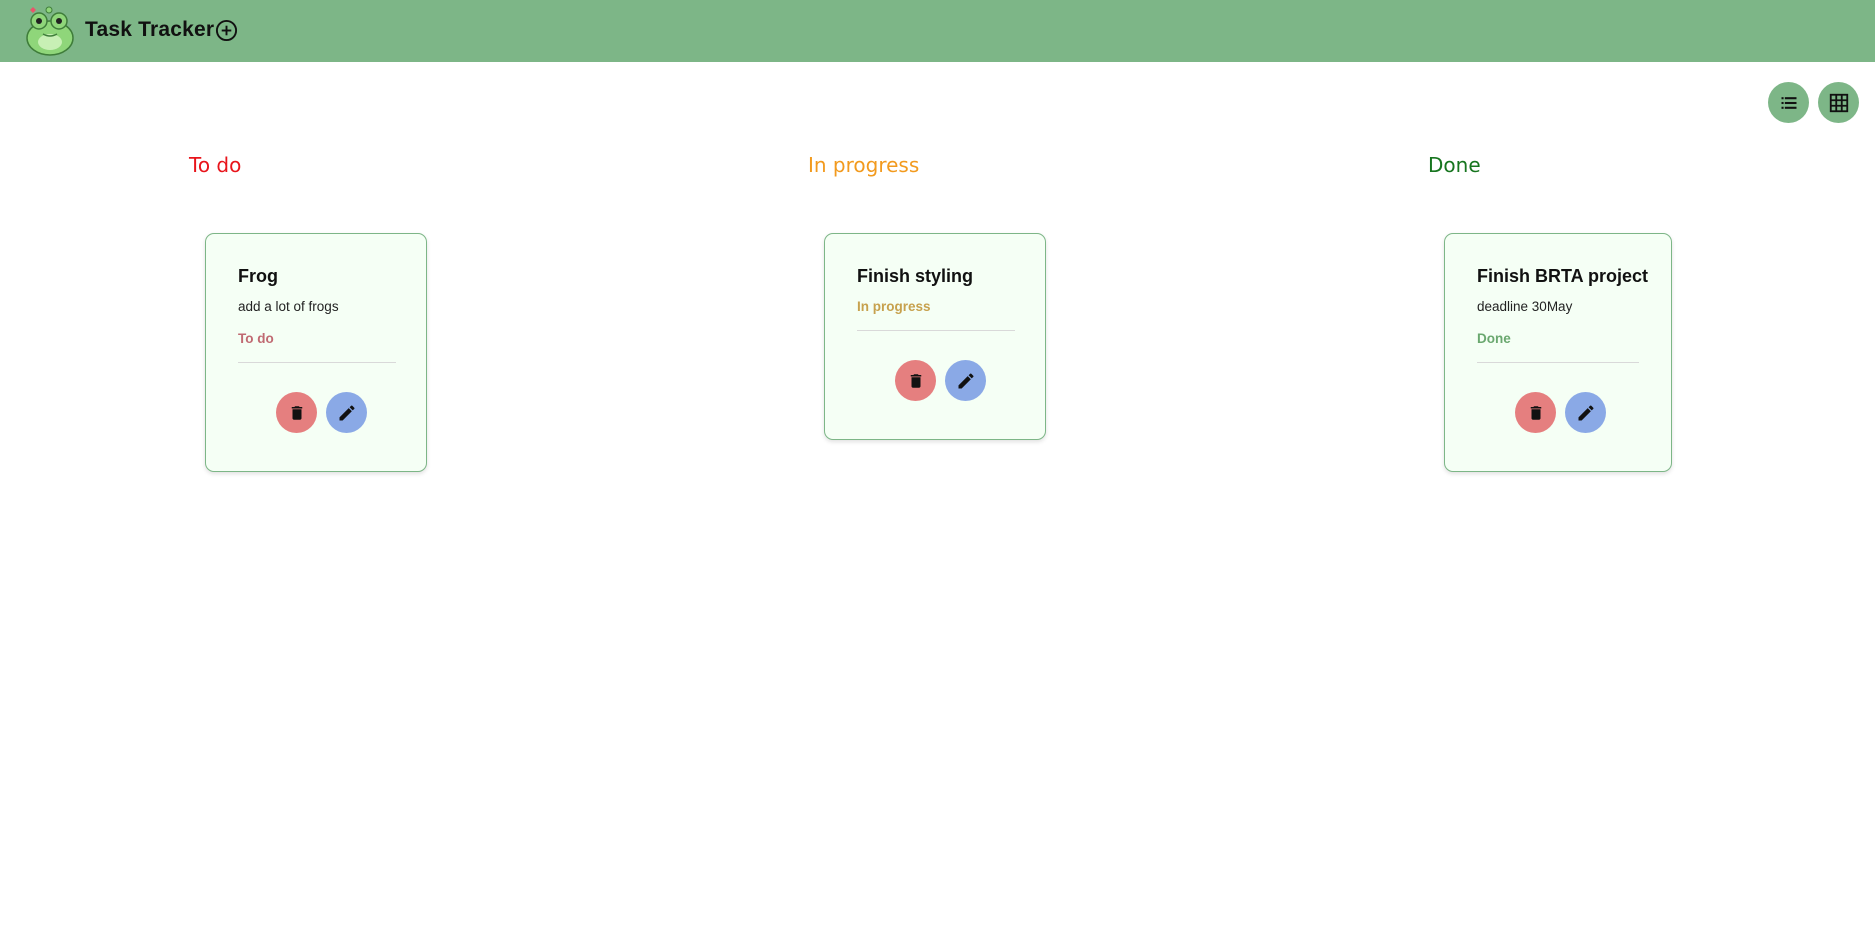 This screenshot has height=927, width=1875. I want to click on list-icon, so click(1788, 102).